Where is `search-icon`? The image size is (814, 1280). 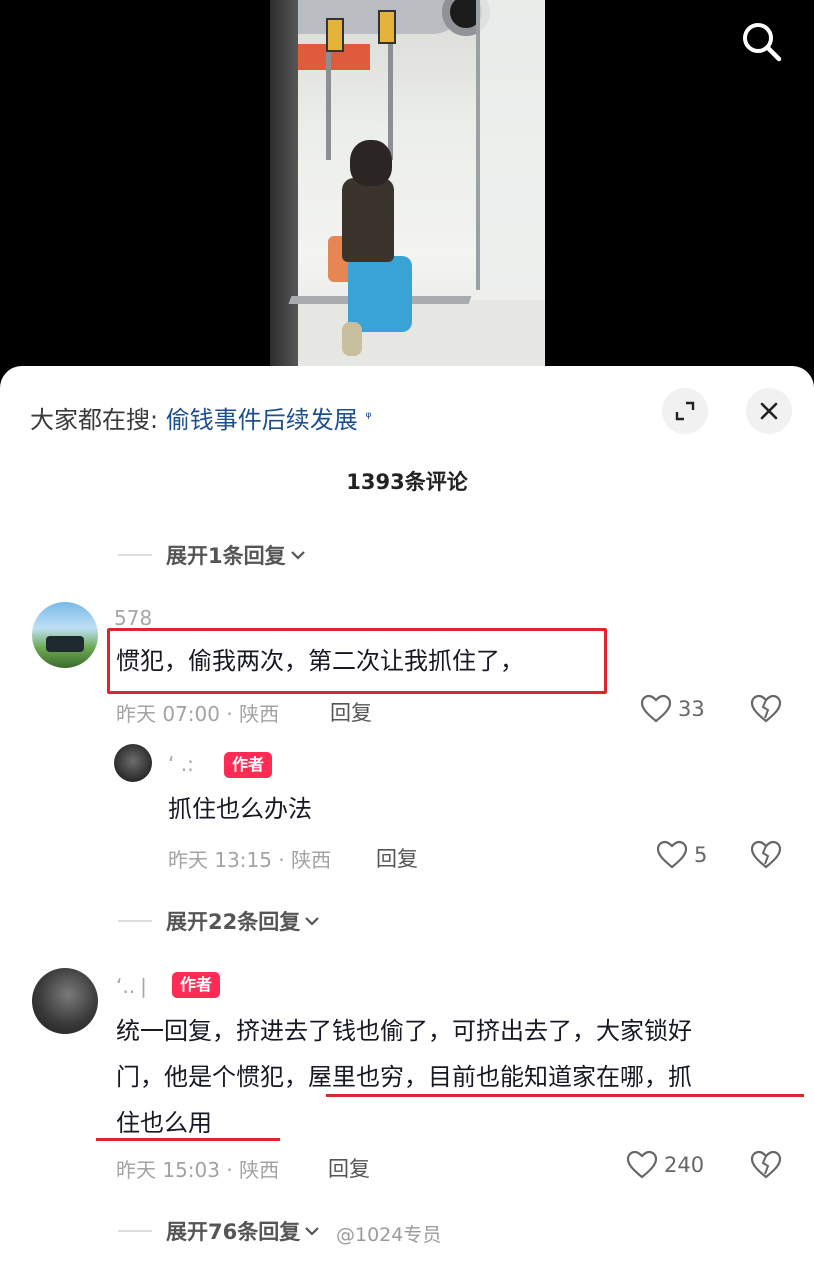
search-icon is located at coordinates (761, 41).